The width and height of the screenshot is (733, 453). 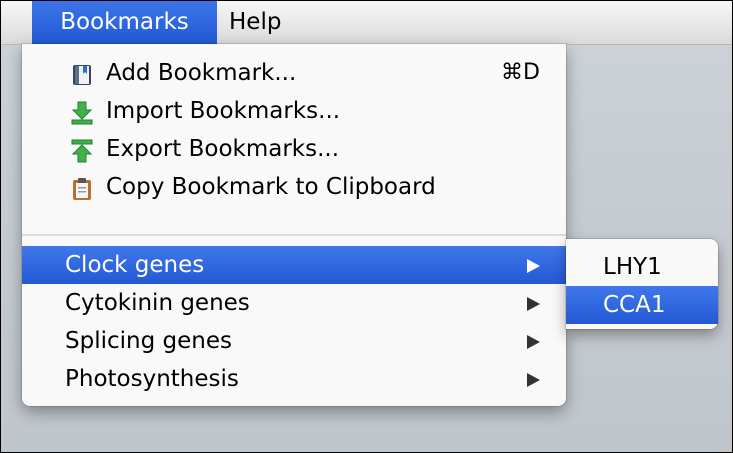 I want to click on menu-separator, so click(x=294, y=235).